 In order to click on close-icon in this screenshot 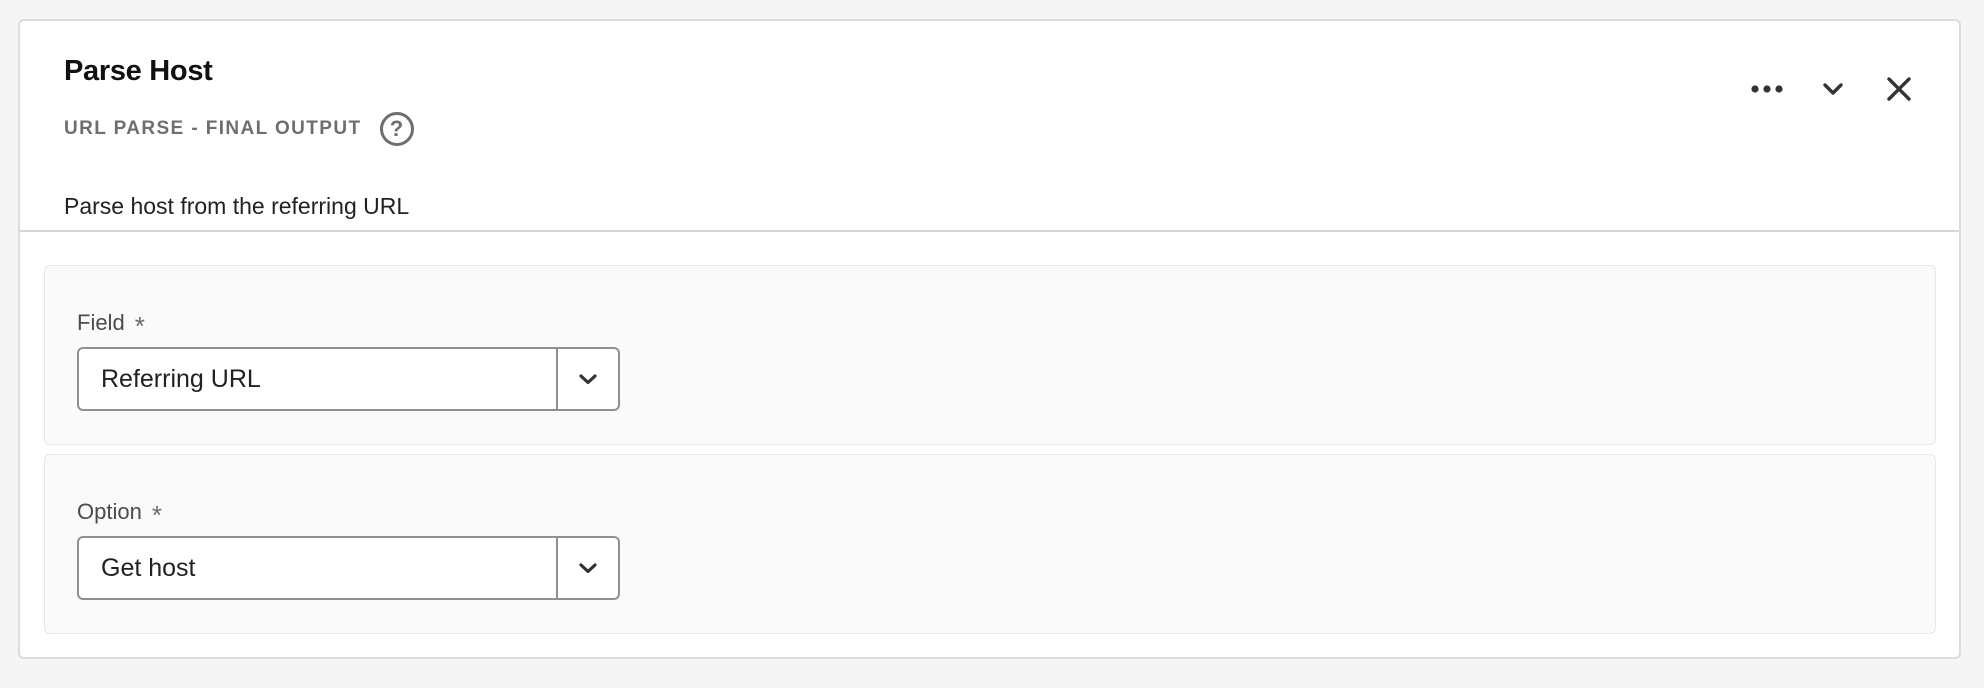, I will do `click(1899, 89)`.